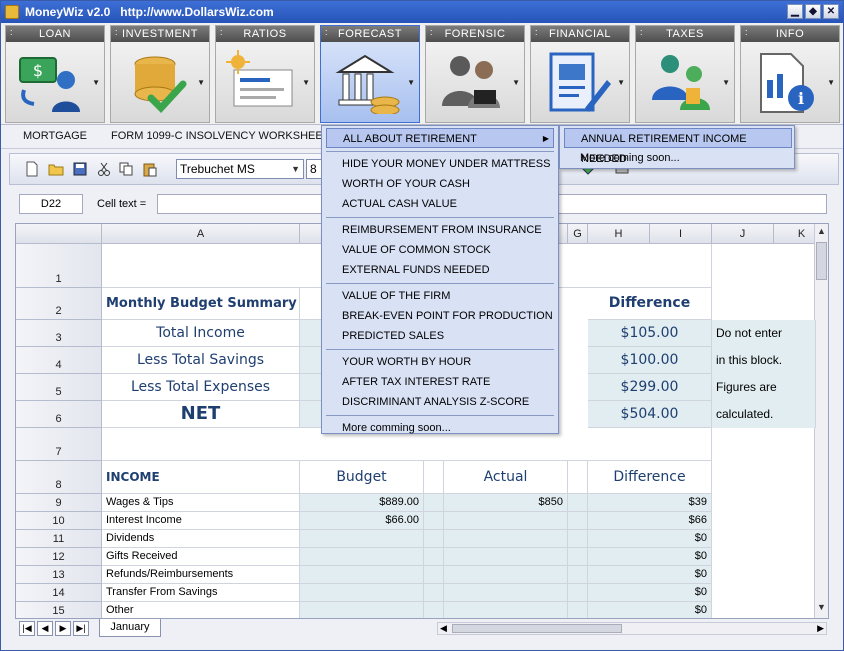  Describe the element at coordinates (63, 628) in the screenshot. I see `next-sheet-button: ▶` at that location.